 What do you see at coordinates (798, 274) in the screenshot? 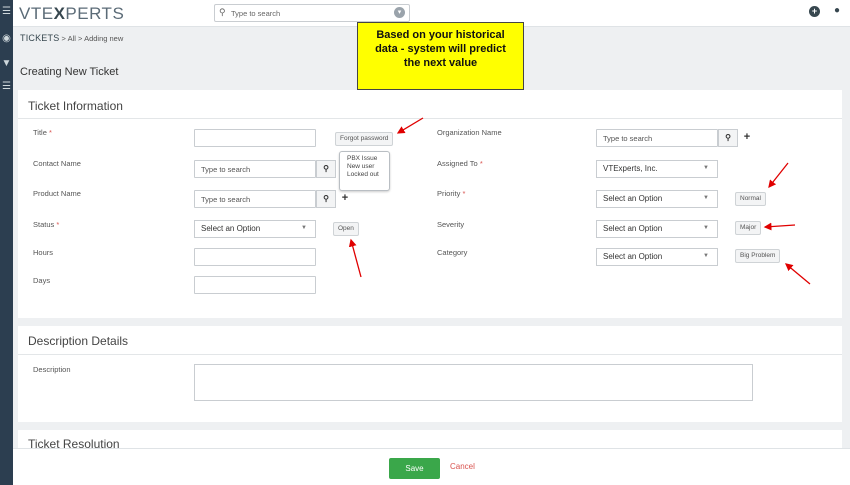
I see `arrow-to-category-prediction` at bounding box center [798, 274].